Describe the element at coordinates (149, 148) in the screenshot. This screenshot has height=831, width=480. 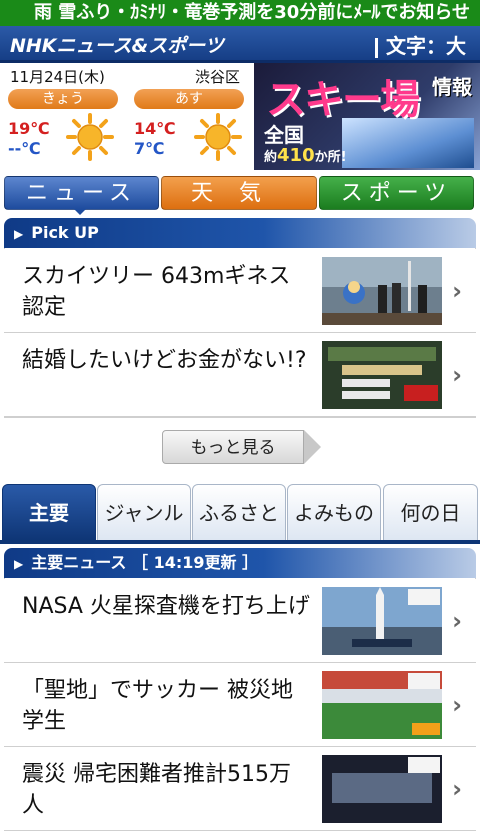
I see `tomorrow-low: 7℃` at that location.